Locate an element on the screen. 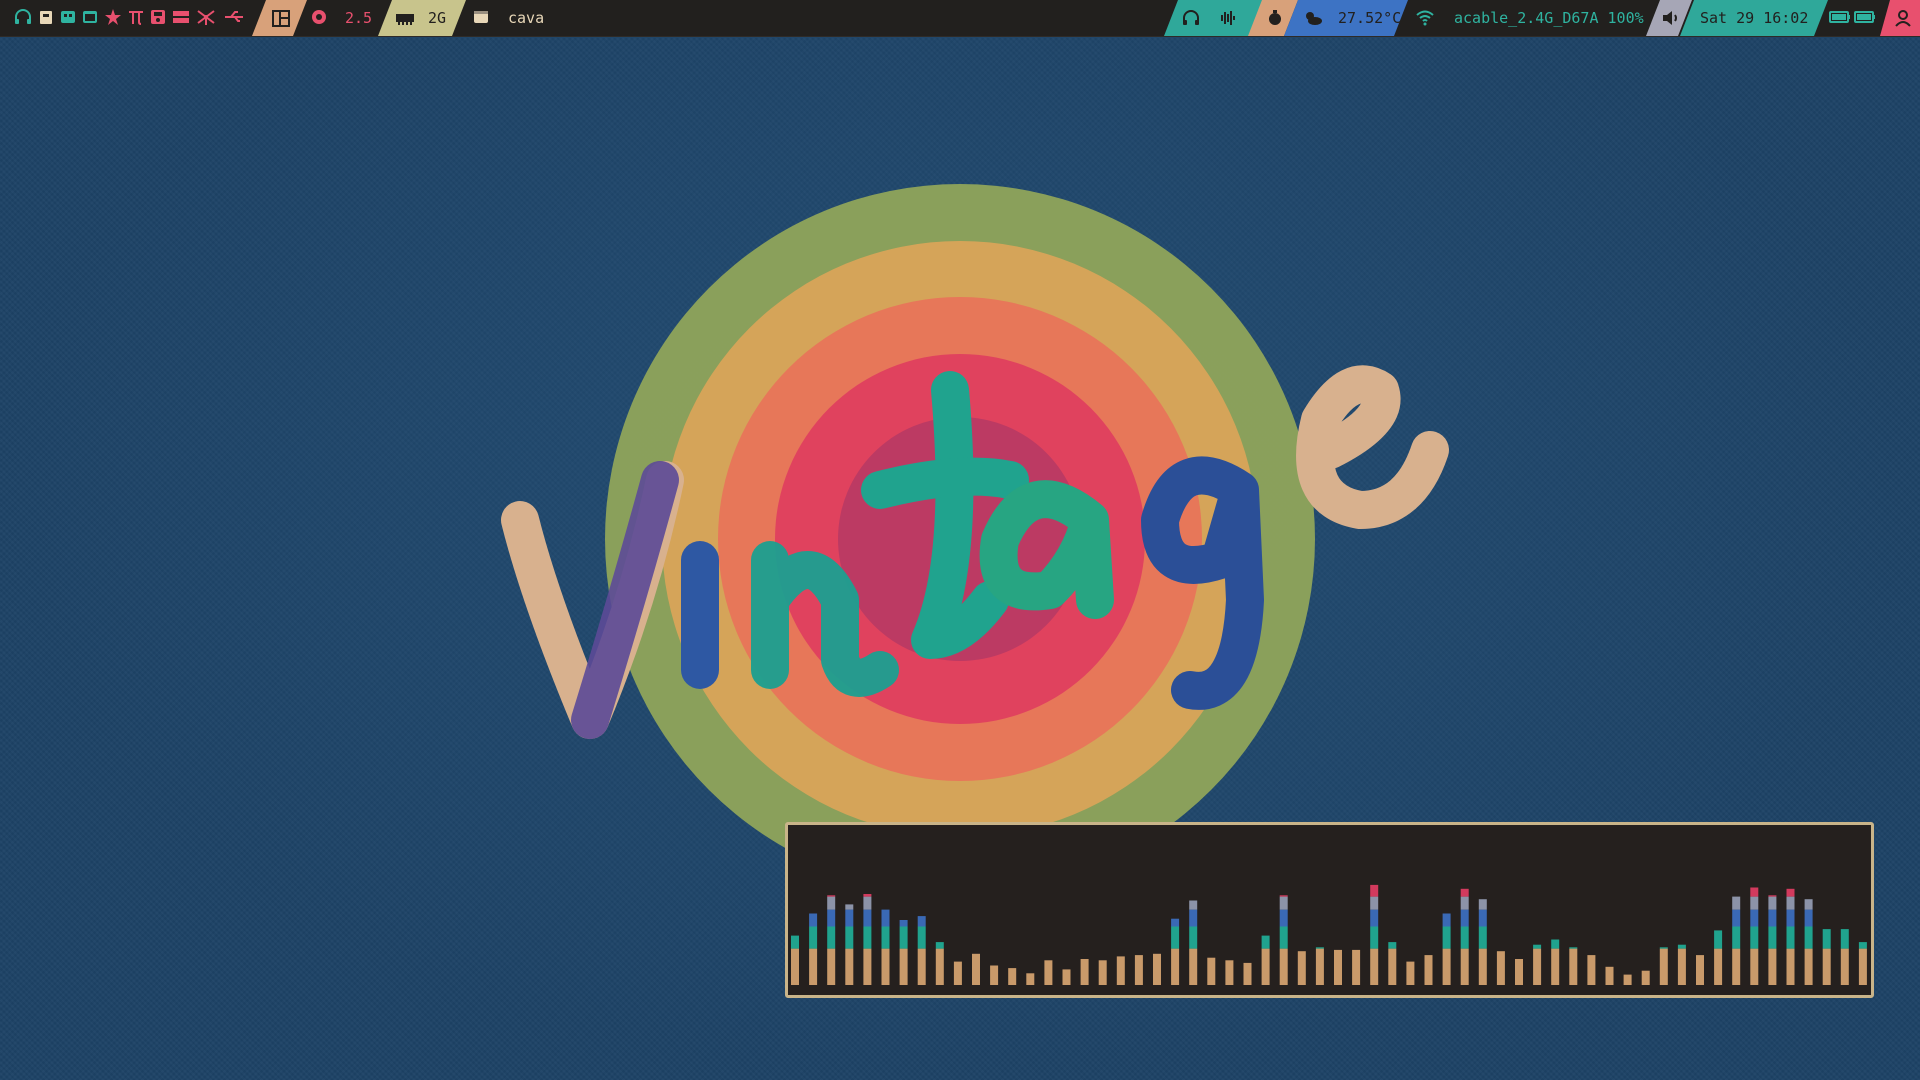 The height and width of the screenshot is (1080, 1920). pi-icon is located at coordinates (136, 17).